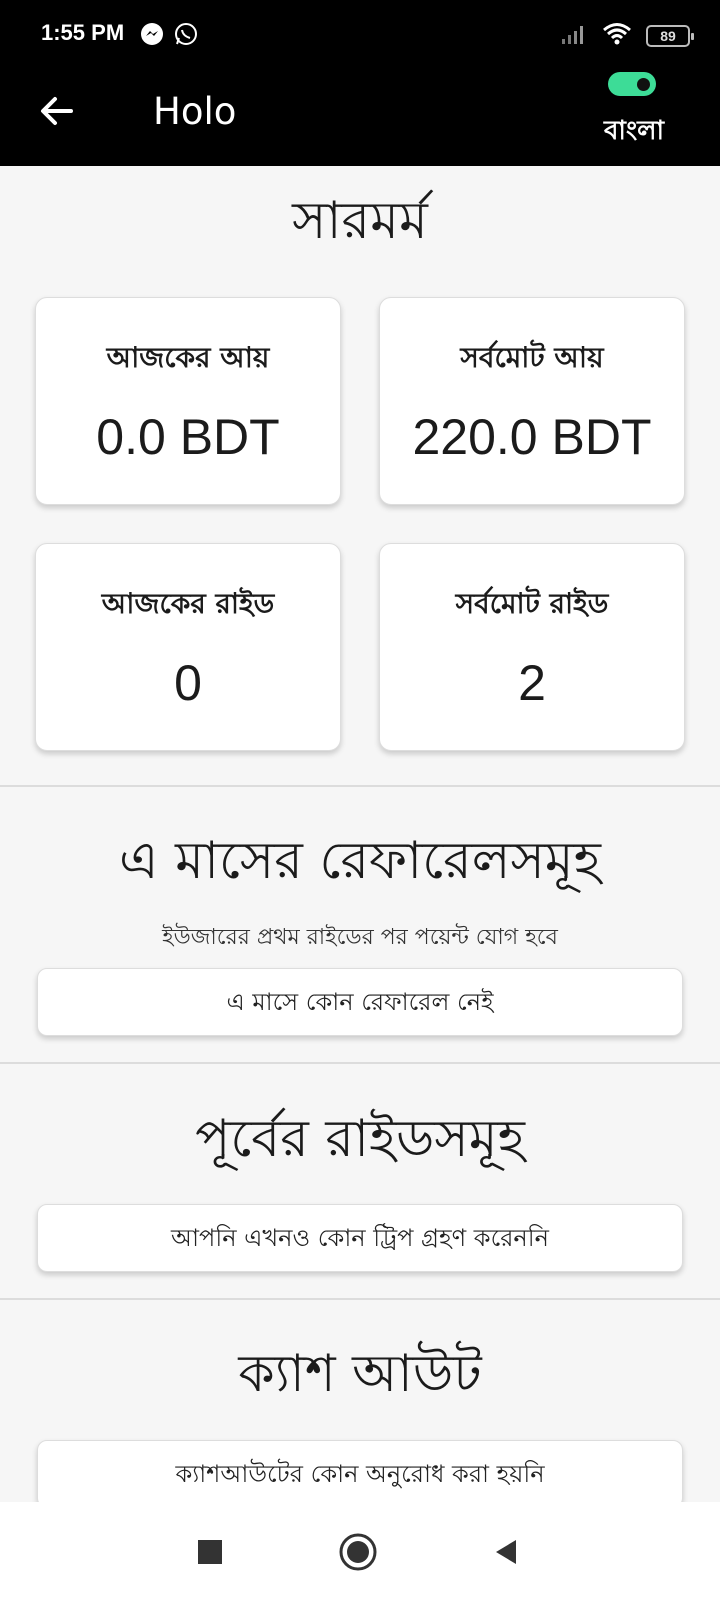 This screenshot has width=720, height=1600. I want to click on system-back-button, so click(506, 1552).